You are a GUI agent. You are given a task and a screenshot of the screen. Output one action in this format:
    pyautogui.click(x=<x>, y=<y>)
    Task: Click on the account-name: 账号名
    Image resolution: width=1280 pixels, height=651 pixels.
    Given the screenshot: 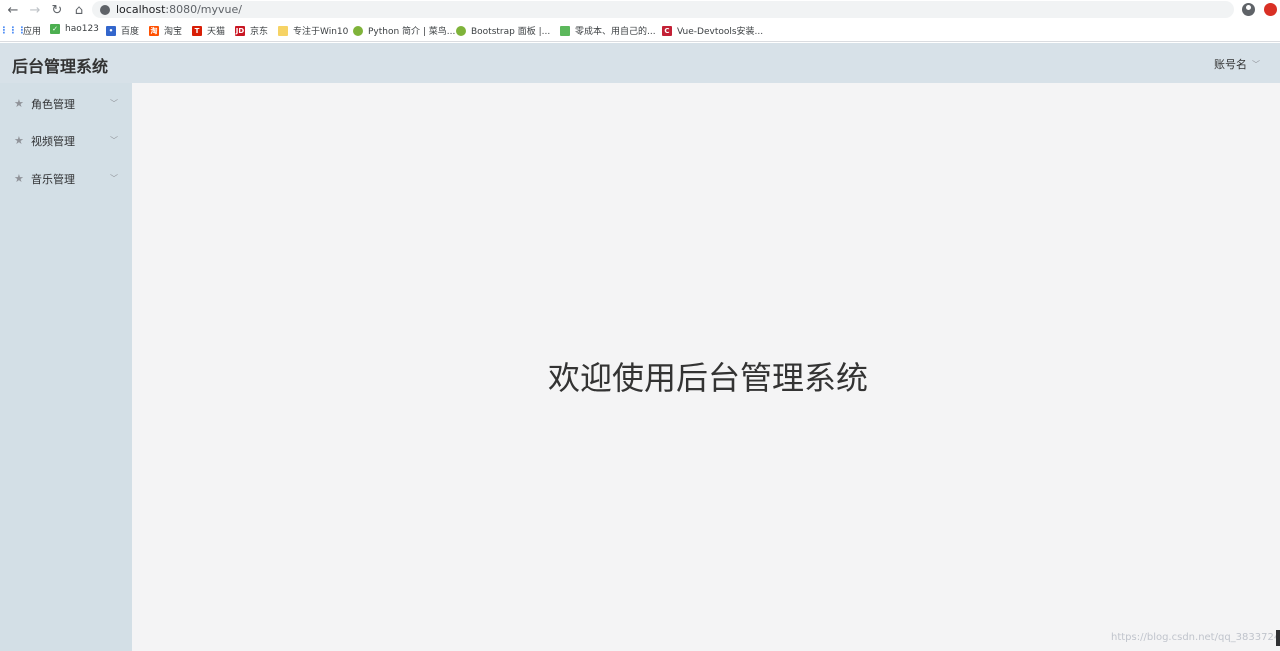 What is the action you would take?
    pyautogui.click(x=1230, y=64)
    